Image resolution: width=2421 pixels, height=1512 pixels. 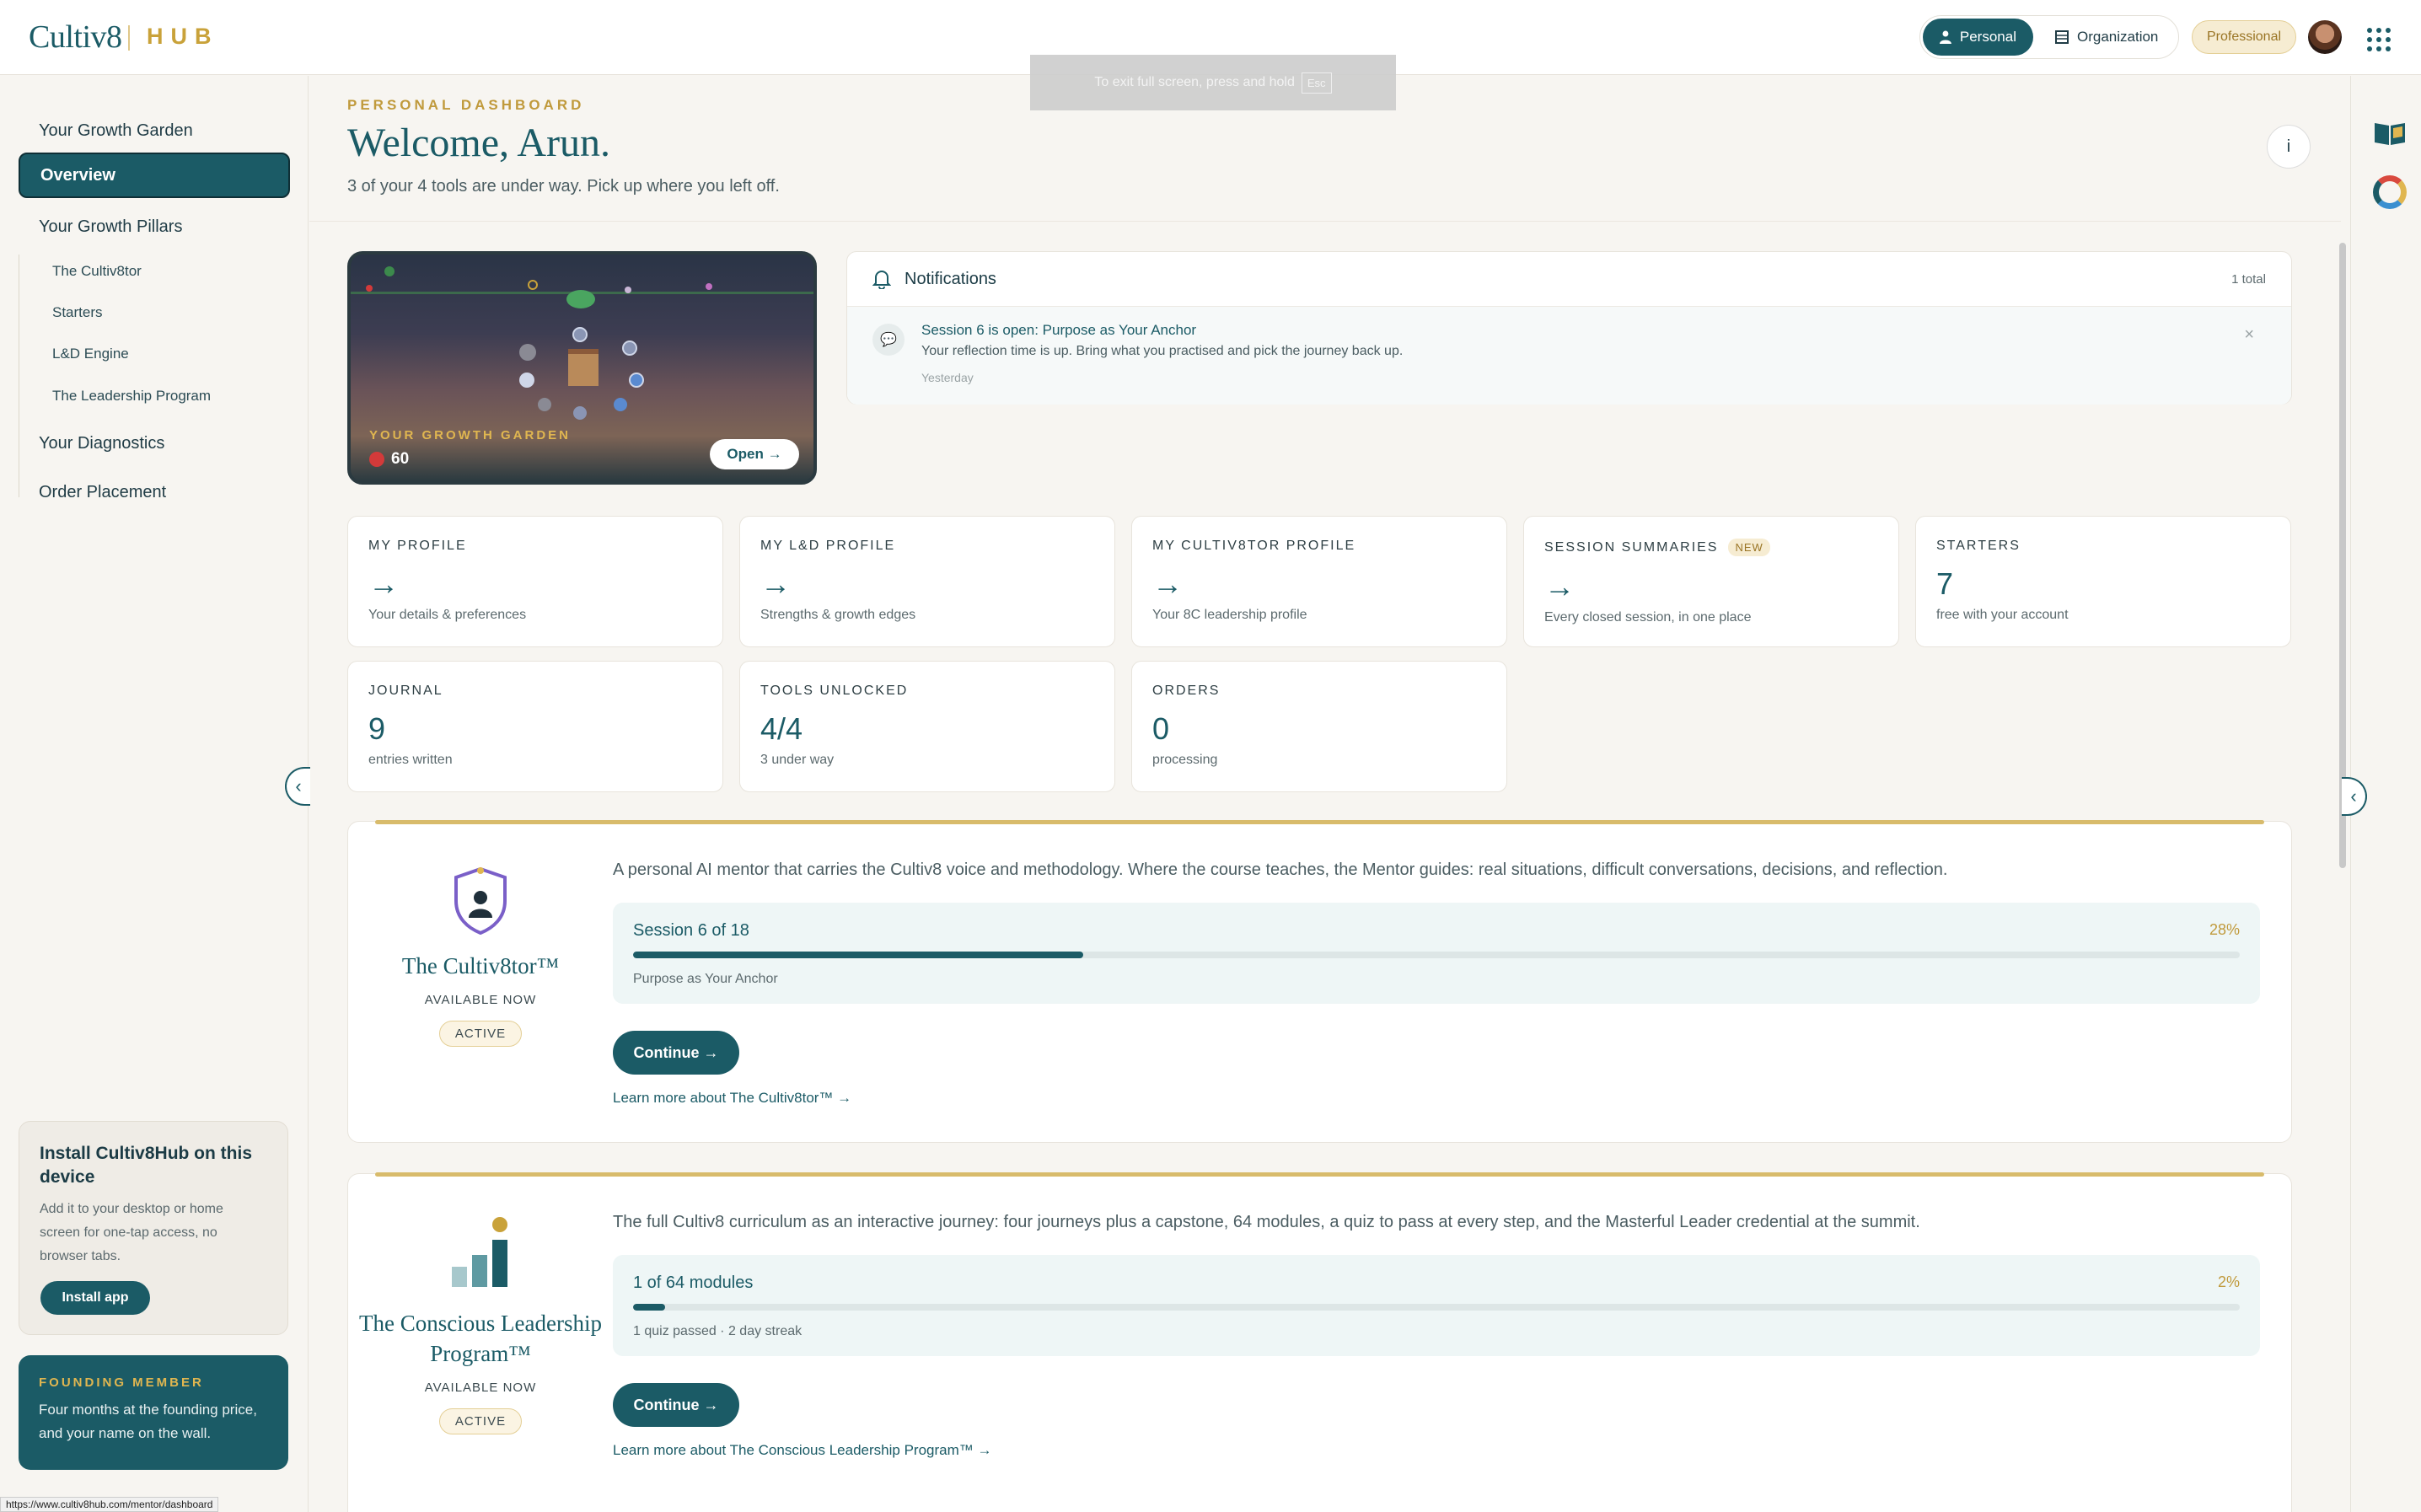 I want to click on info-button: i, so click(x=2289, y=147).